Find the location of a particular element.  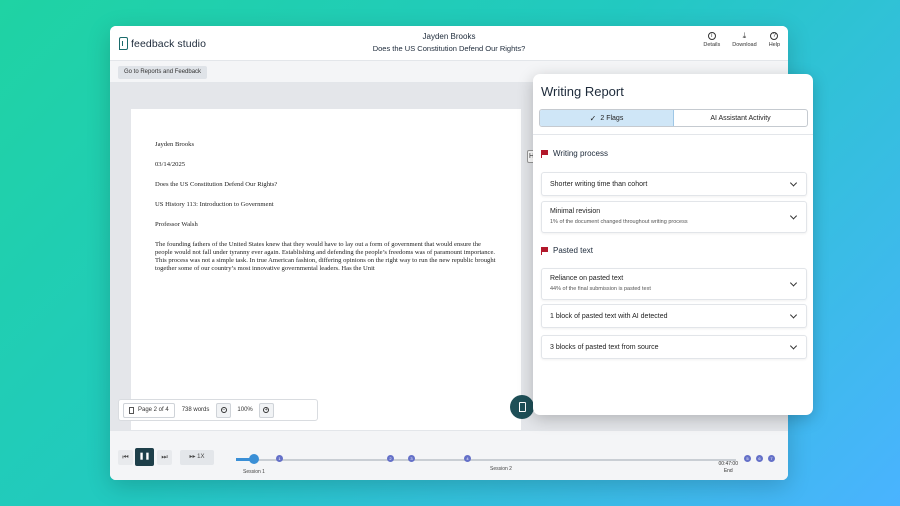

help-label: Help is located at coordinates (774, 45).